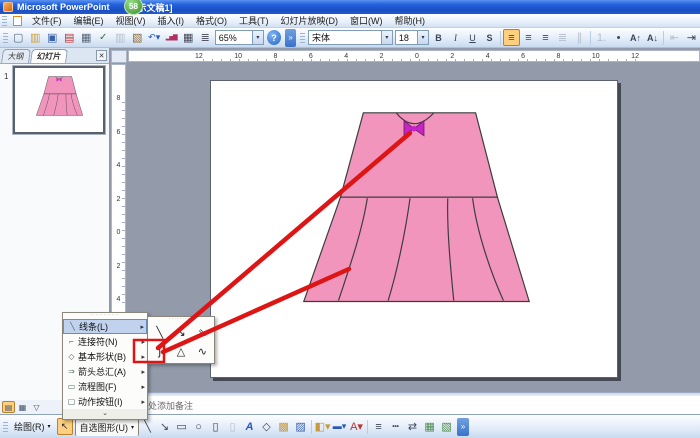 Image resolution: width=700 pixels, height=438 pixels. I want to click on ruler-number: 4, so click(487, 56).